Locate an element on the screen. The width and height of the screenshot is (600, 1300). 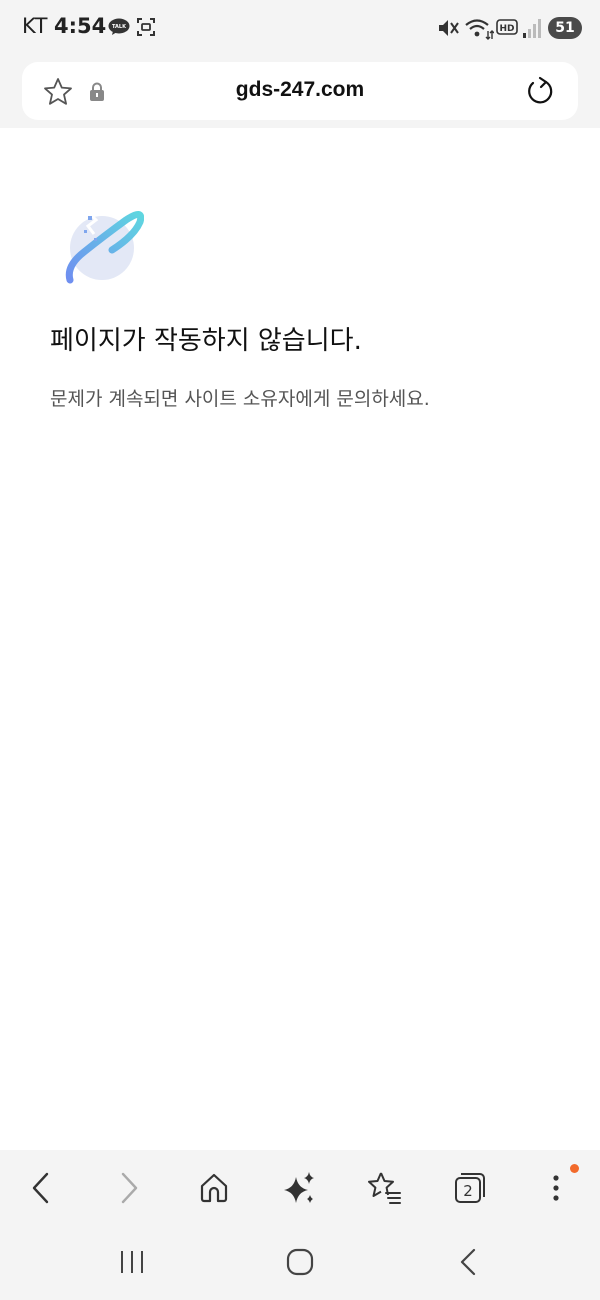
mute-icon is located at coordinates (449, 28).